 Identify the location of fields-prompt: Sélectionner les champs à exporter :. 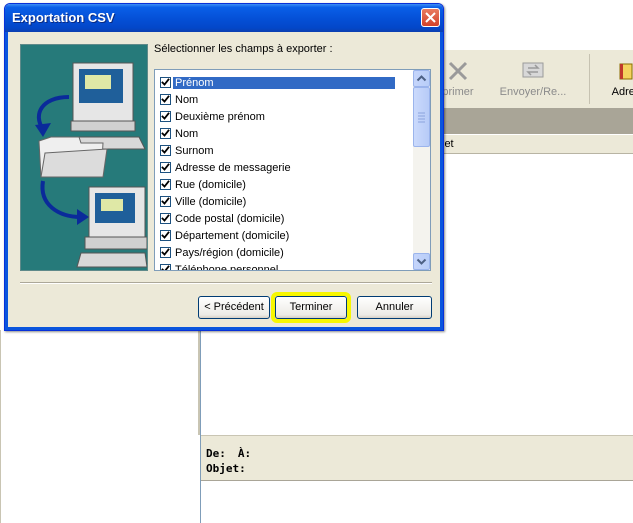
(243, 49).